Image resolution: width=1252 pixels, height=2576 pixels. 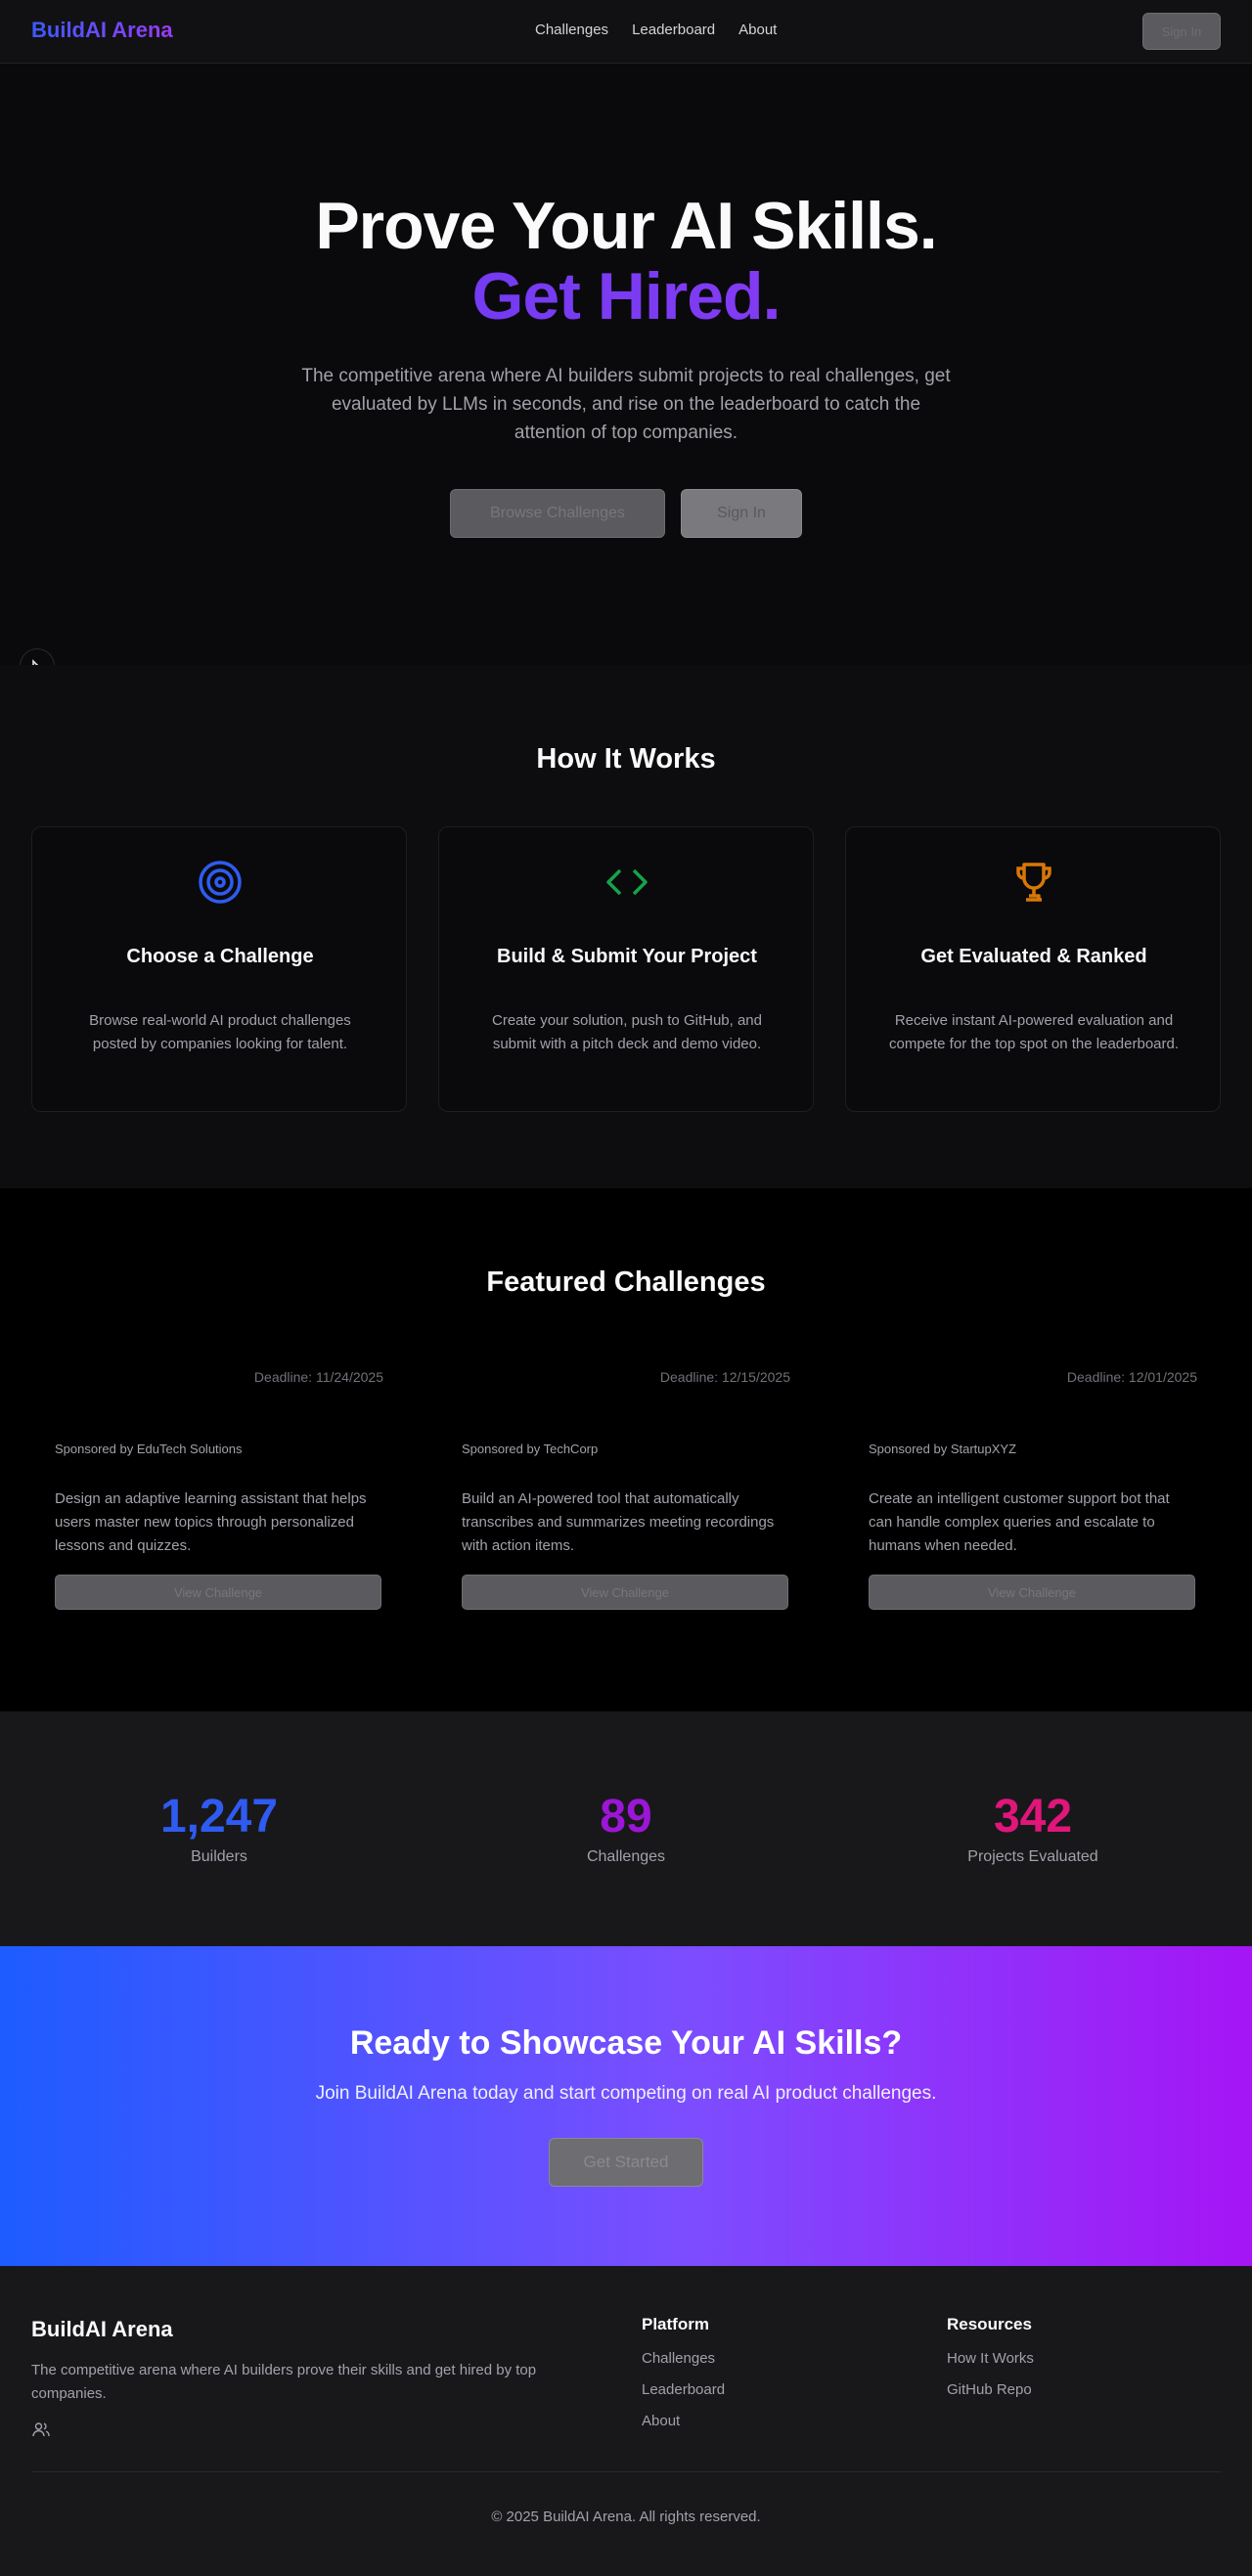 What do you see at coordinates (1033, 1817) in the screenshot?
I see `stat-value: 342` at bounding box center [1033, 1817].